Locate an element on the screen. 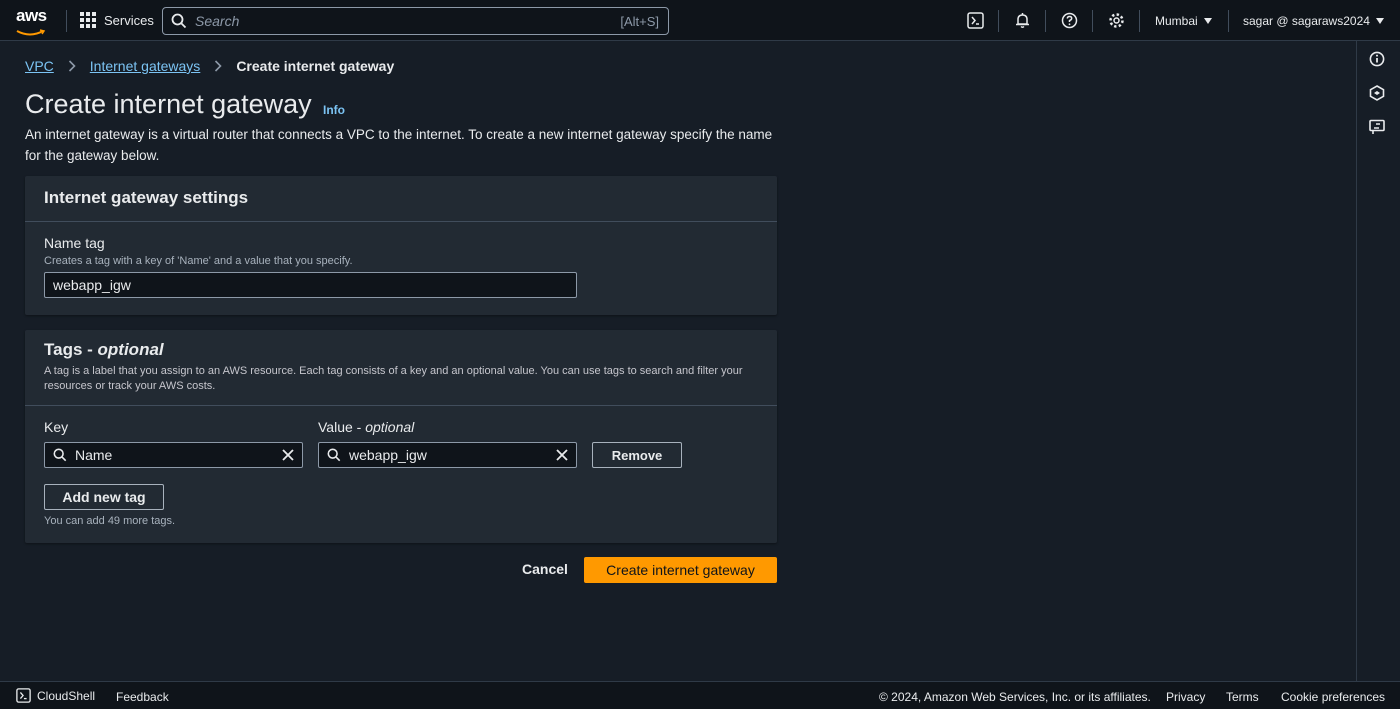 Image resolution: width=1400 pixels, height=709 pixels. services-menu-button: Services is located at coordinates (117, 20).